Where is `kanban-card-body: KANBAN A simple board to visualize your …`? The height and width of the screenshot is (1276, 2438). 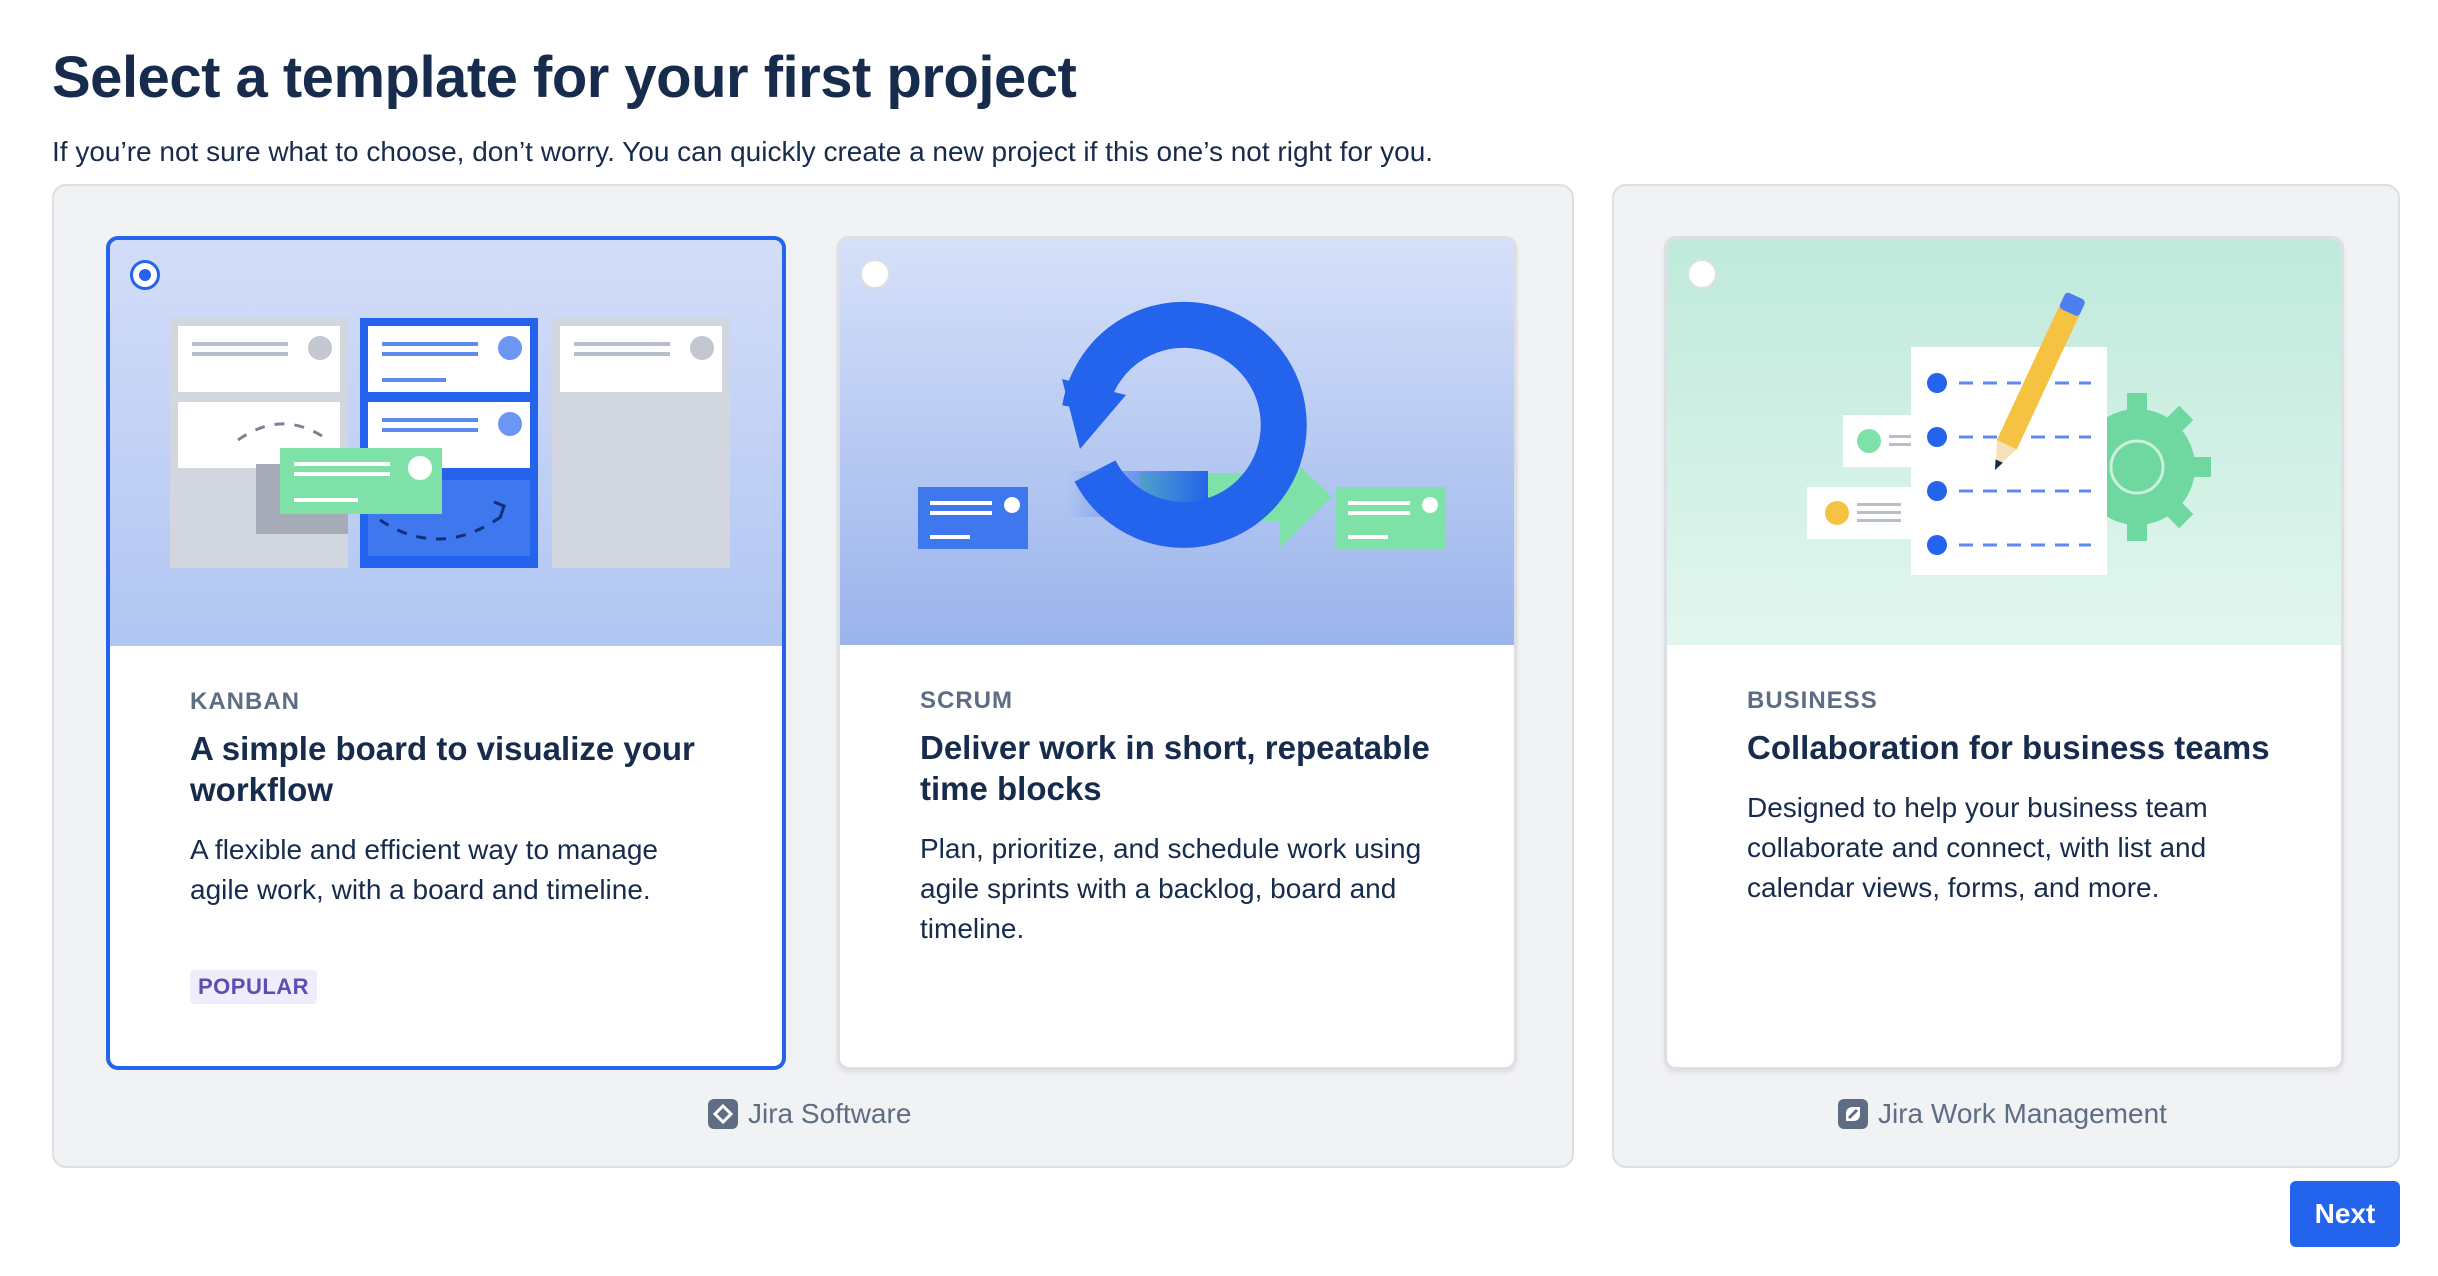 kanban-card-body: KANBAN A simple board to visualize your … is located at coordinates (456, 846).